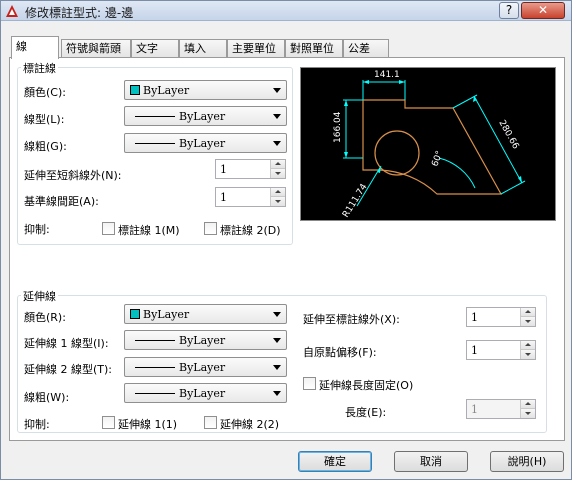 Image resolution: width=572 pixels, height=480 pixels. Describe the element at coordinates (223, 197) in the screenshot. I see `baseline-spacing-value: 1` at that location.